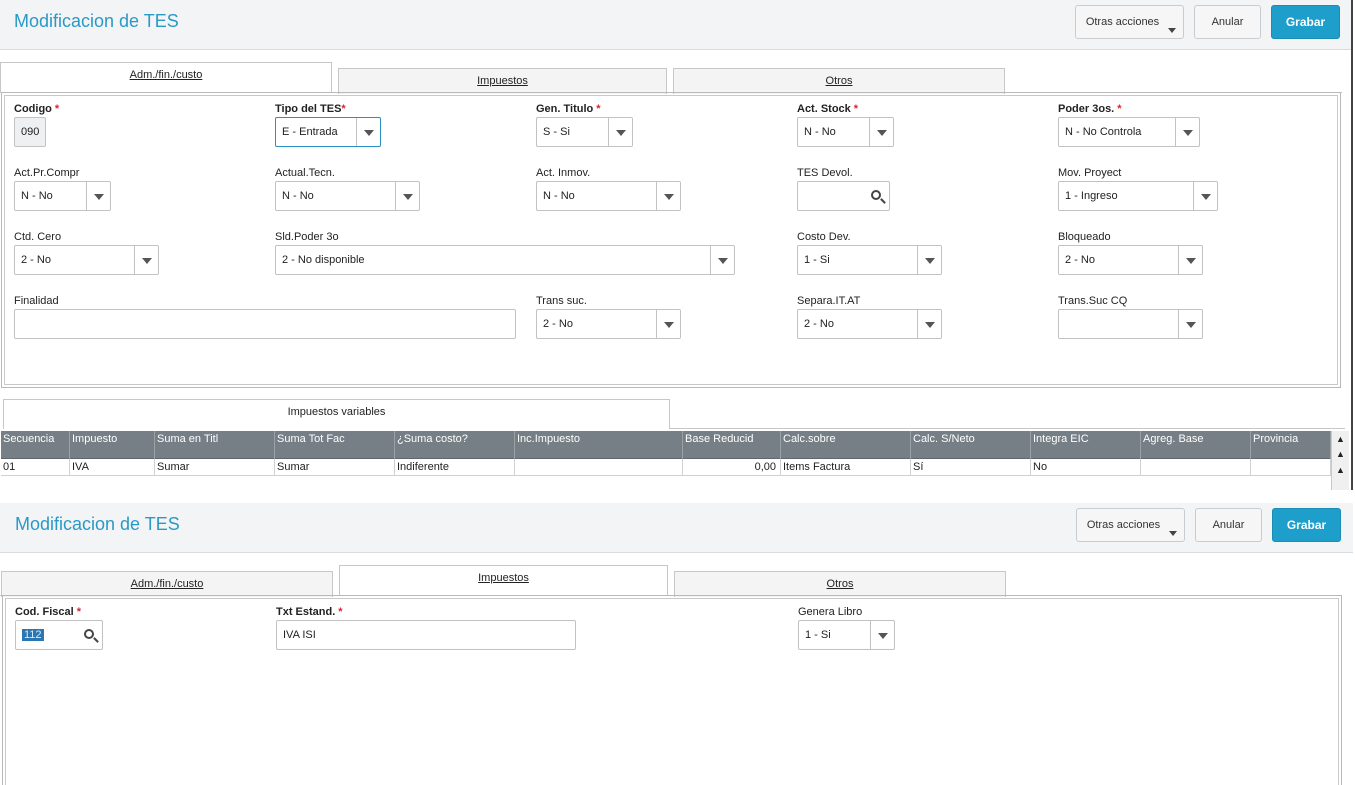 This screenshot has width=1355, height=785. What do you see at coordinates (265, 324) in the screenshot?
I see `finalidad-field` at bounding box center [265, 324].